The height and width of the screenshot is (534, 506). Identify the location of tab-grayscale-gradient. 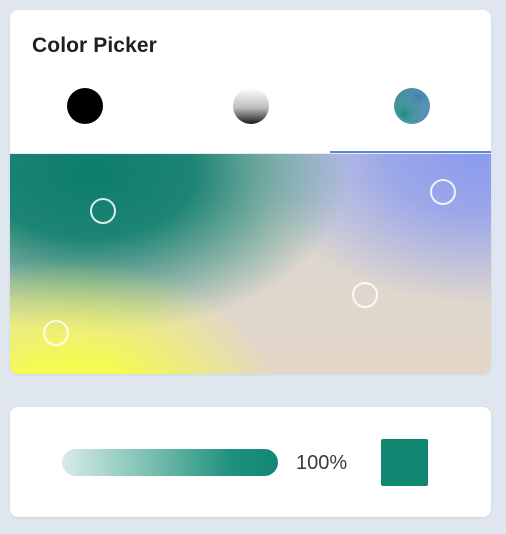
(250, 116).